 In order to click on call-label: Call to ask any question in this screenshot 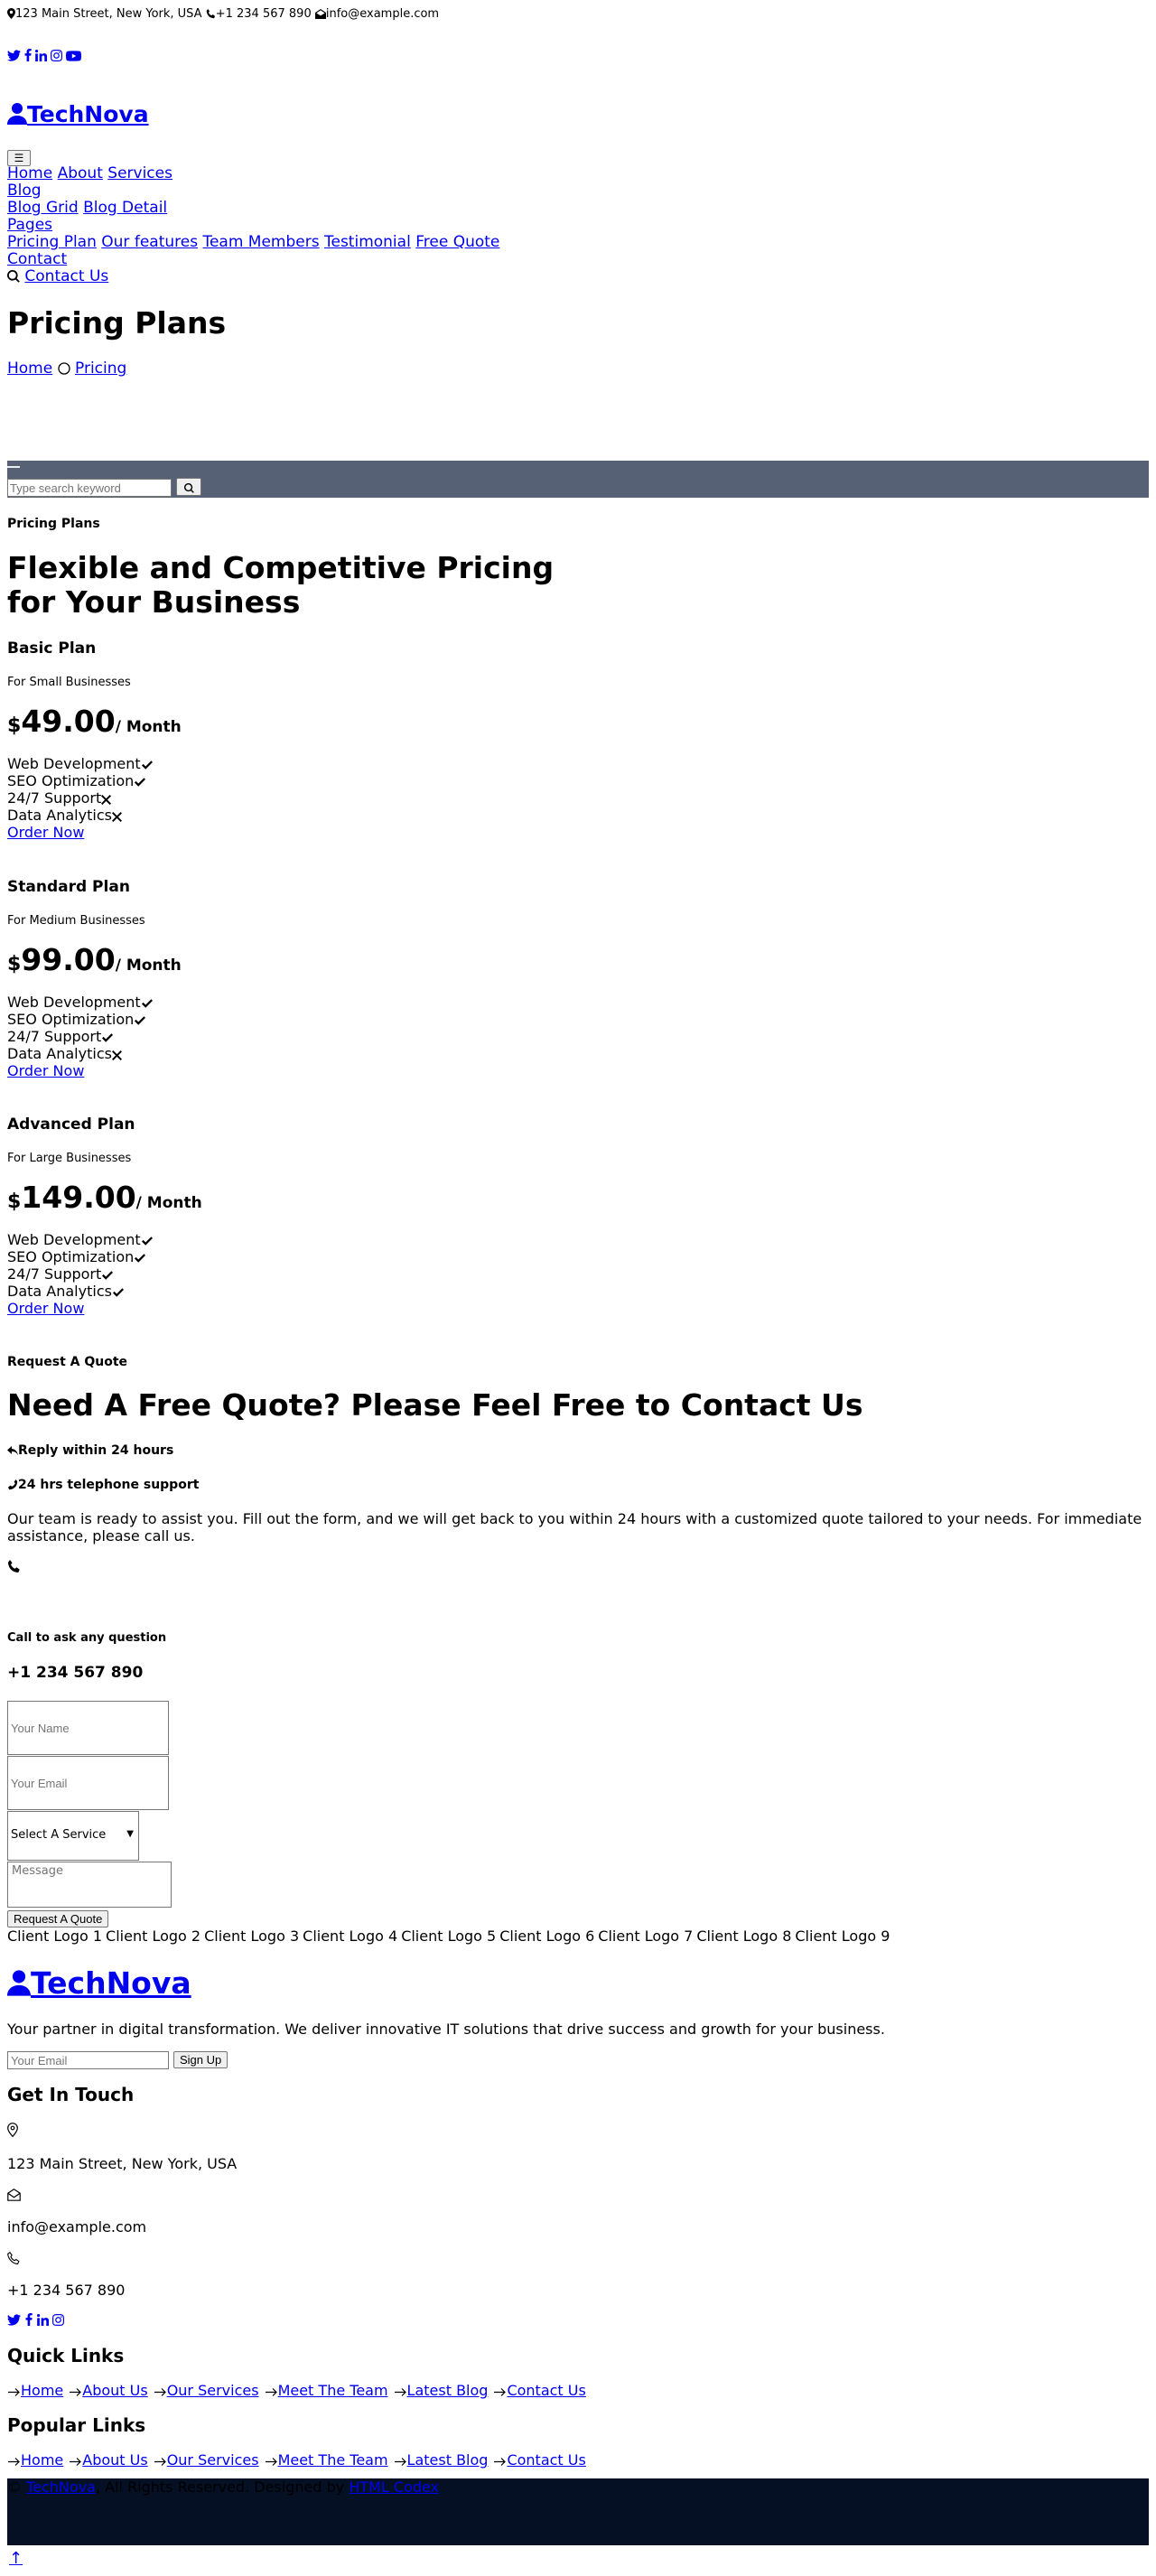, I will do `click(87, 1638)`.